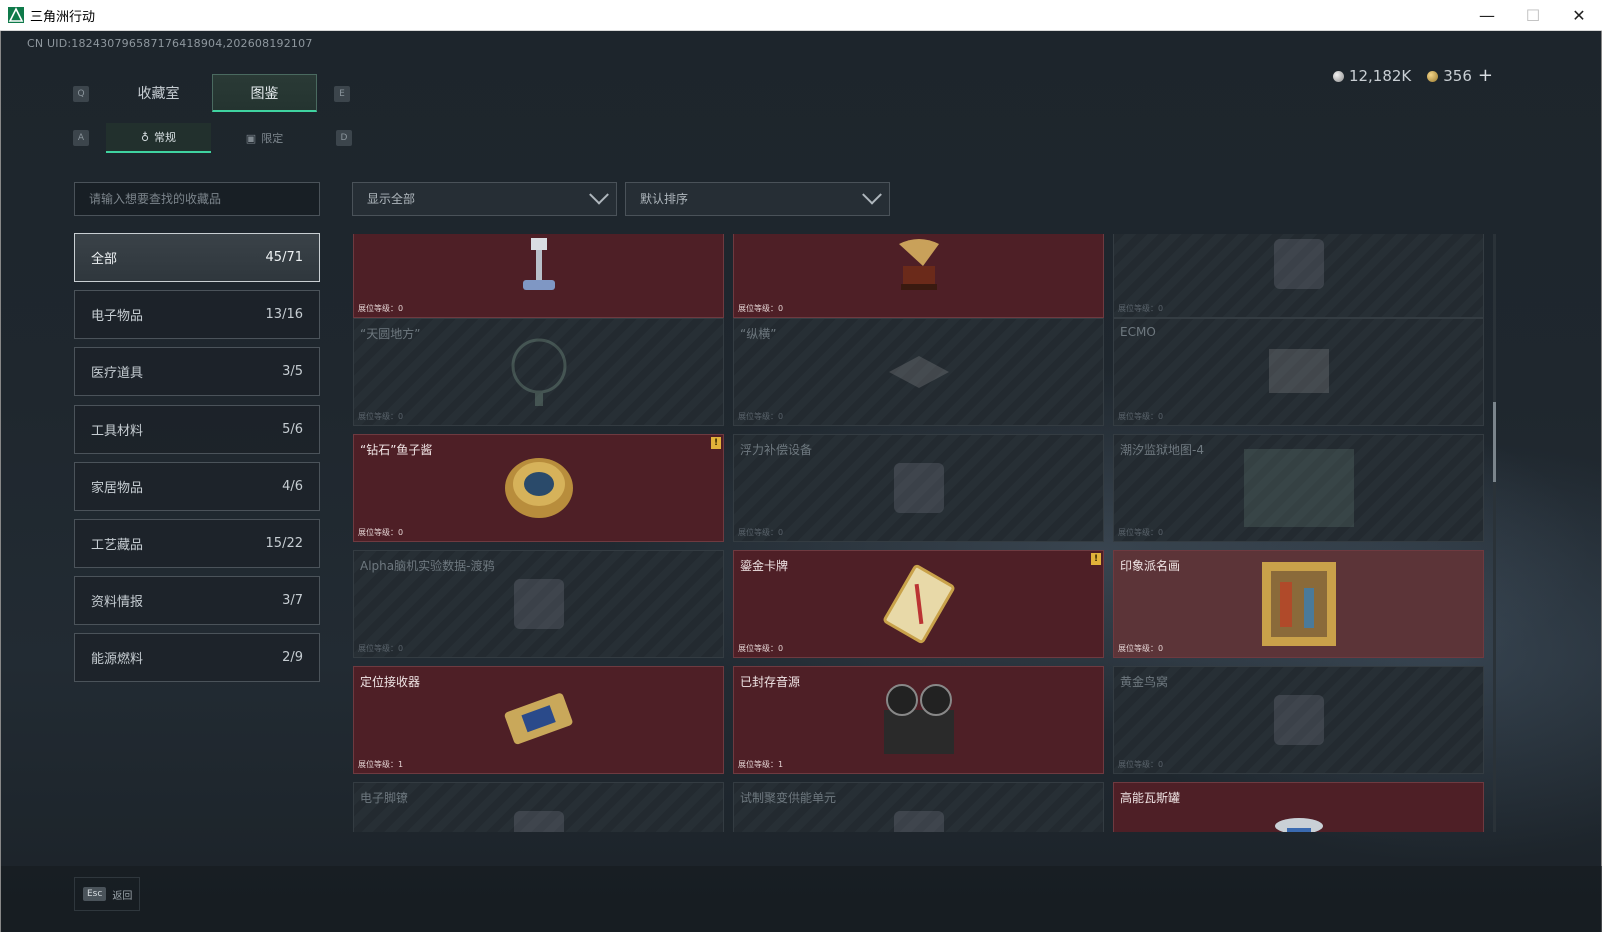 The image size is (1602, 932). I want to click on category-item: 能源燃料 2/9, so click(197, 658).